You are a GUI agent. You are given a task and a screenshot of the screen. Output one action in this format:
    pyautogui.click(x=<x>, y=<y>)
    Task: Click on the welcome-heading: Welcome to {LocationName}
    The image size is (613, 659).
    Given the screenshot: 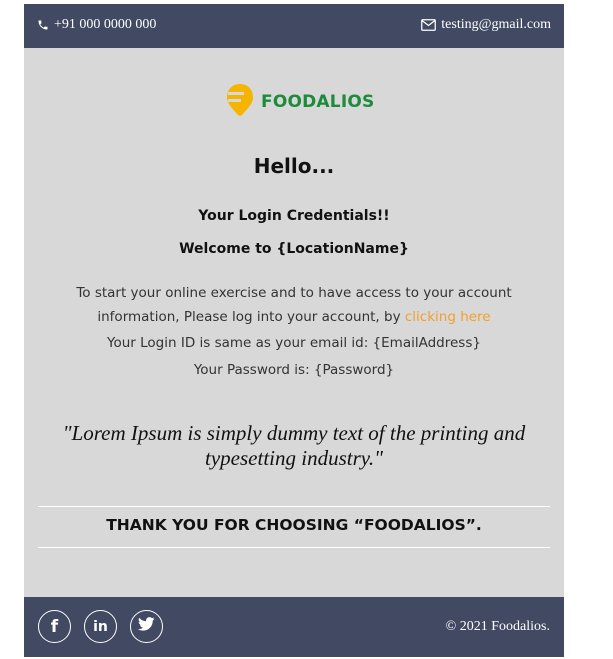 What is the action you would take?
    pyautogui.click(x=294, y=249)
    